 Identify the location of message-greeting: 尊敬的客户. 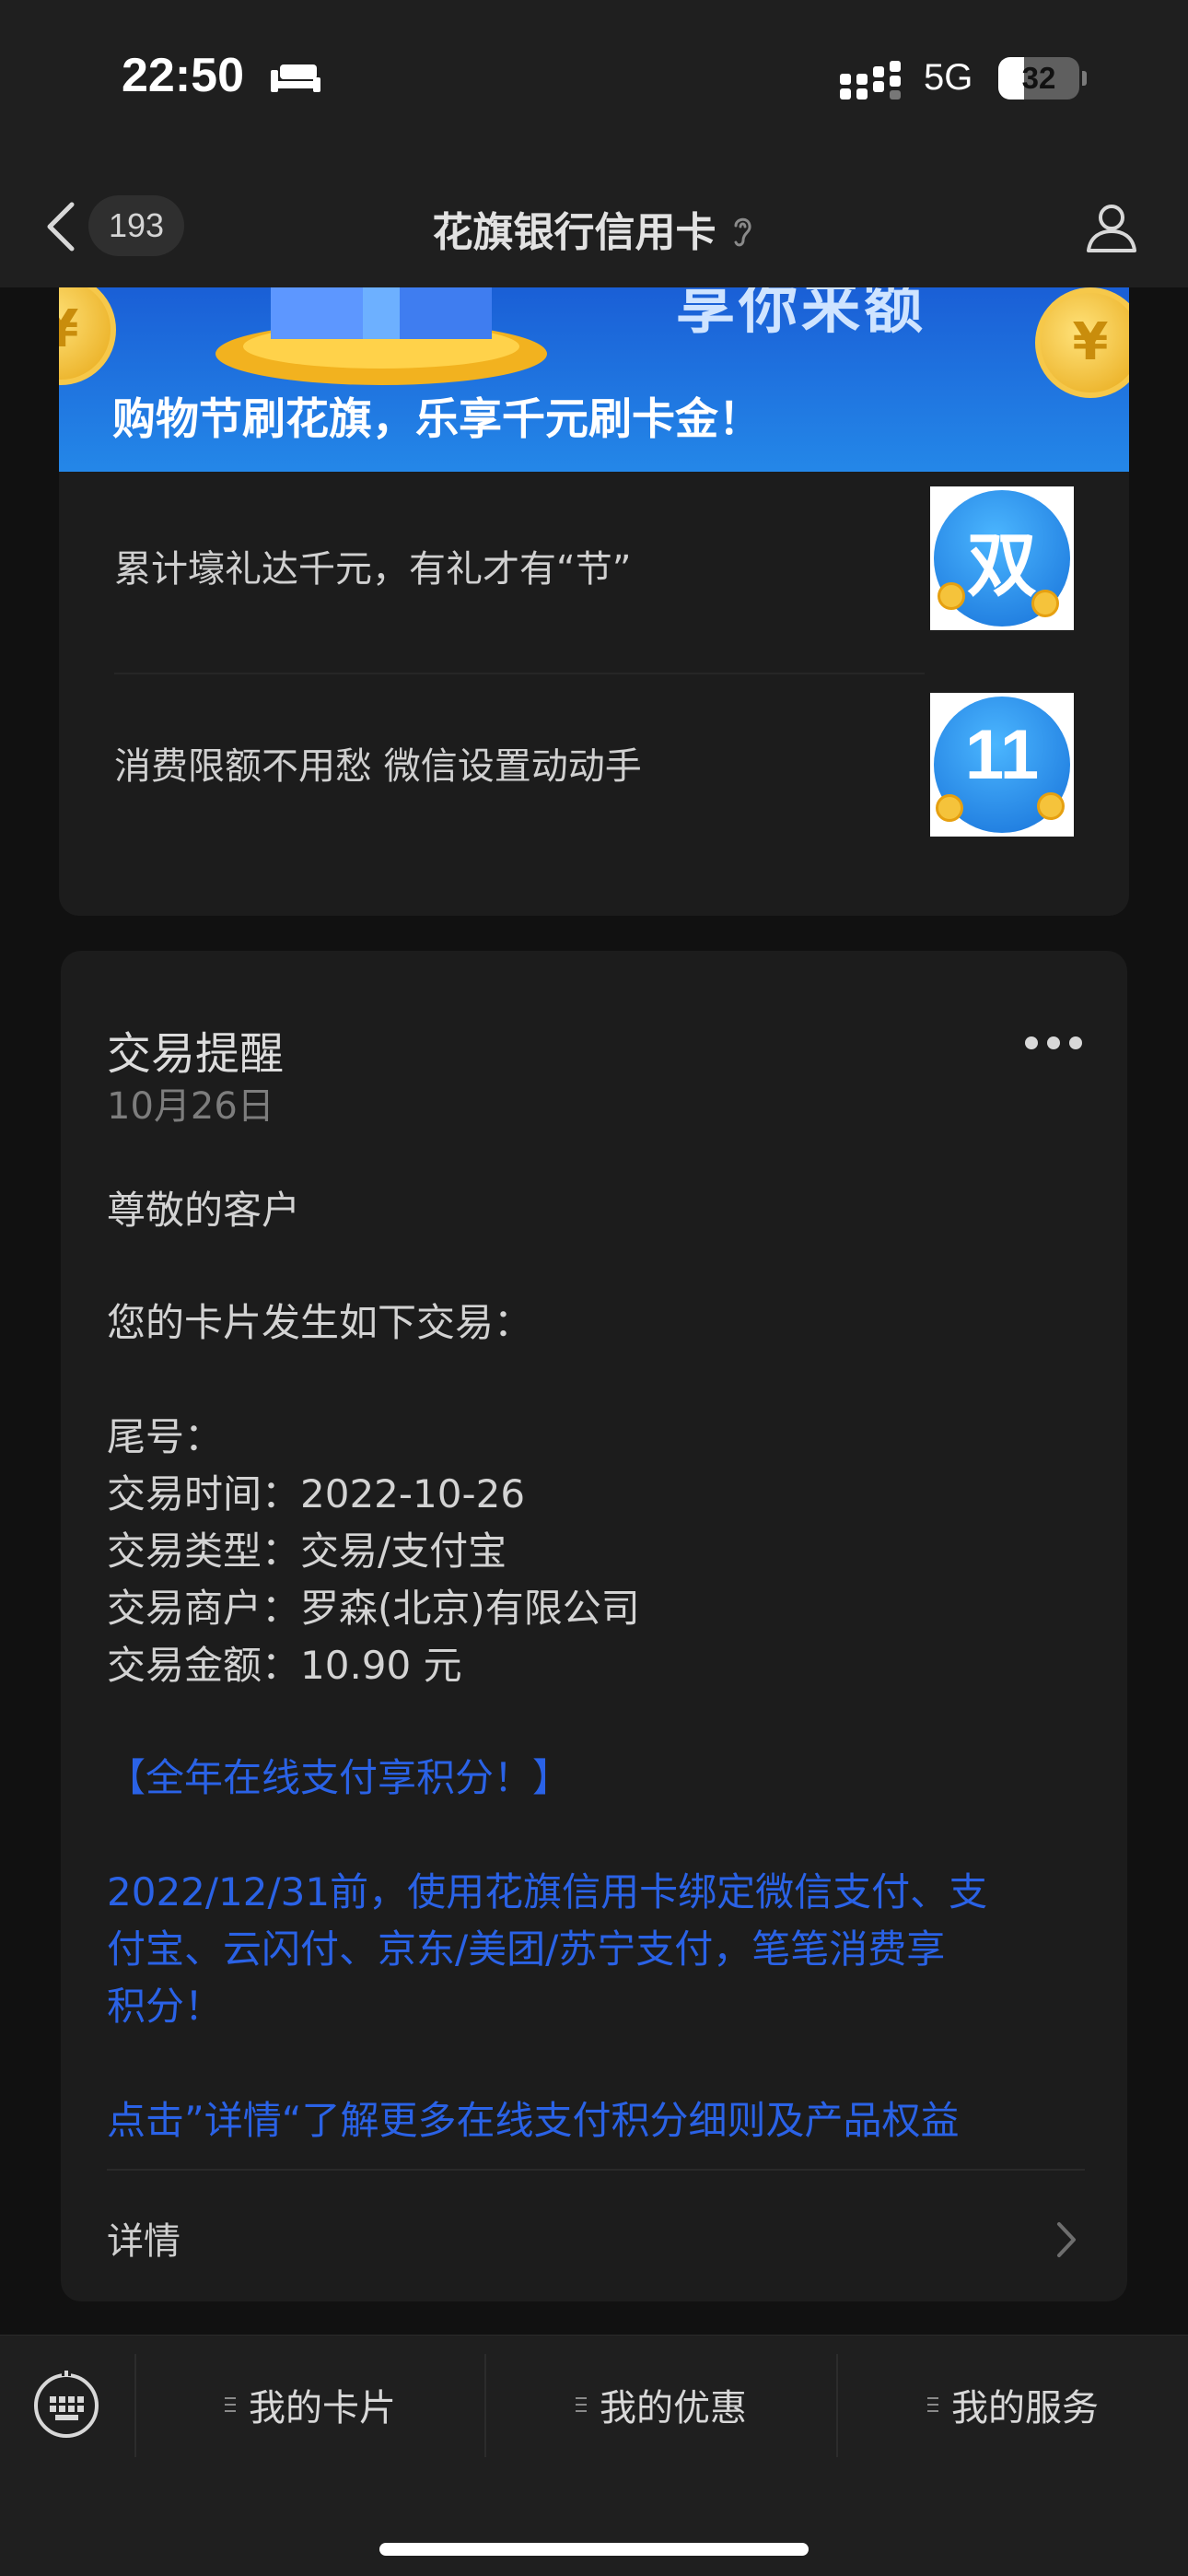
(204, 1210).